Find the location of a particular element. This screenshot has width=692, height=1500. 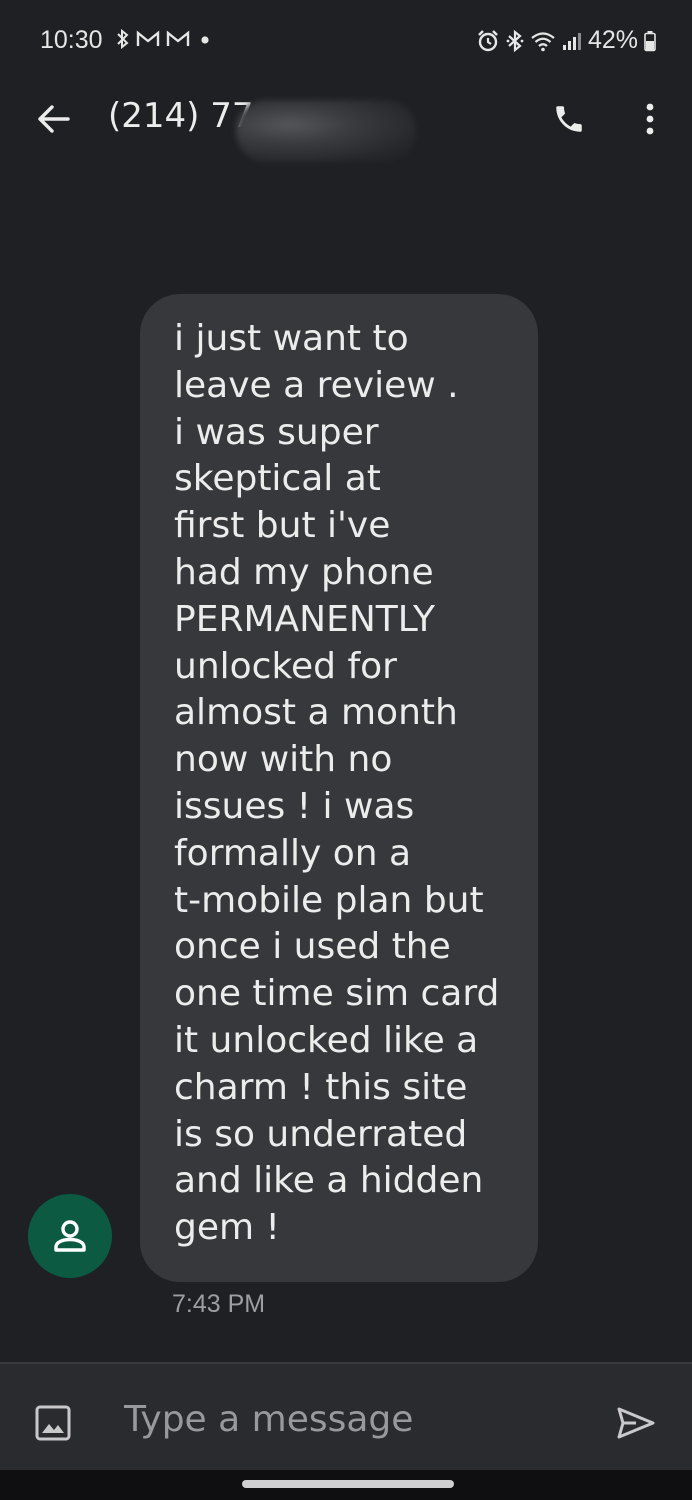

message-timestamp: 7:43 PM is located at coordinates (219, 1304).